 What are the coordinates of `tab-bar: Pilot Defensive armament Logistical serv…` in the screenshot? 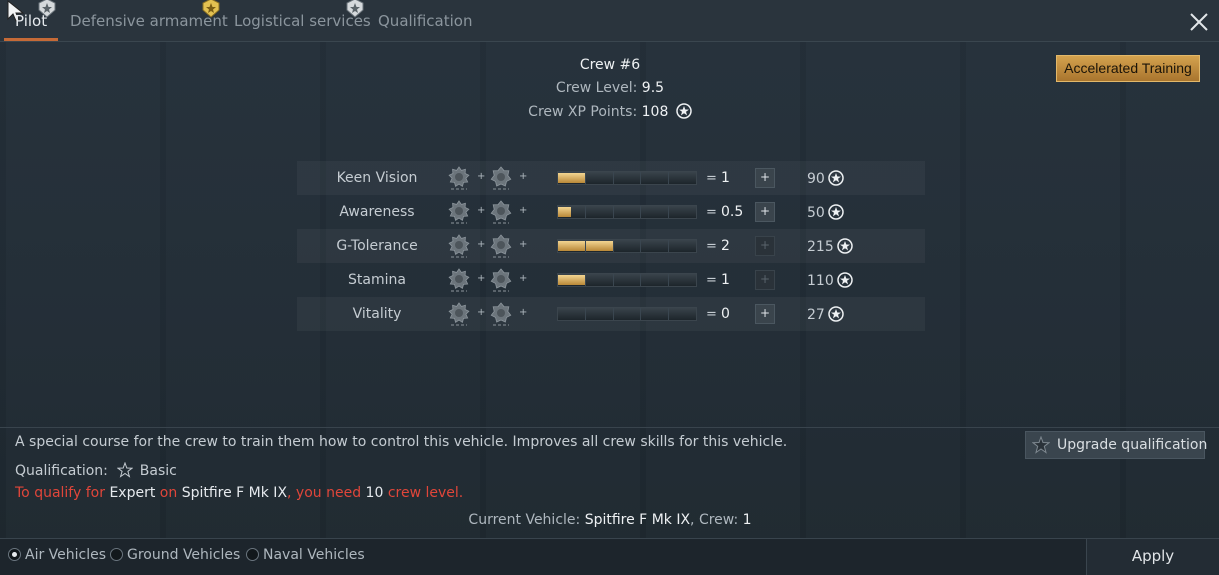 It's located at (609, 21).